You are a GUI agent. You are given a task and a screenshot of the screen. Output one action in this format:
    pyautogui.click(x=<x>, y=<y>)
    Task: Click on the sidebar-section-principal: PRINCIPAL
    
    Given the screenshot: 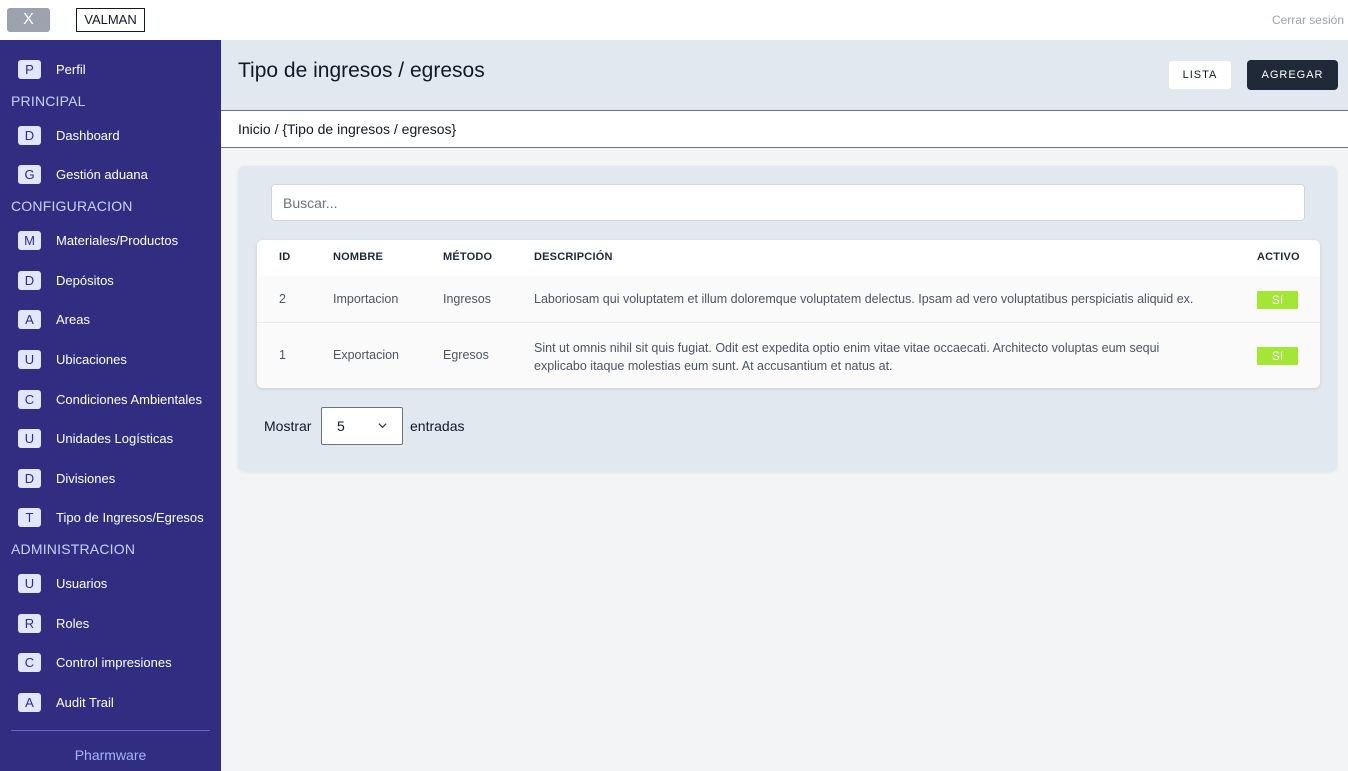 What is the action you would take?
    pyautogui.click(x=48, y=101)
    